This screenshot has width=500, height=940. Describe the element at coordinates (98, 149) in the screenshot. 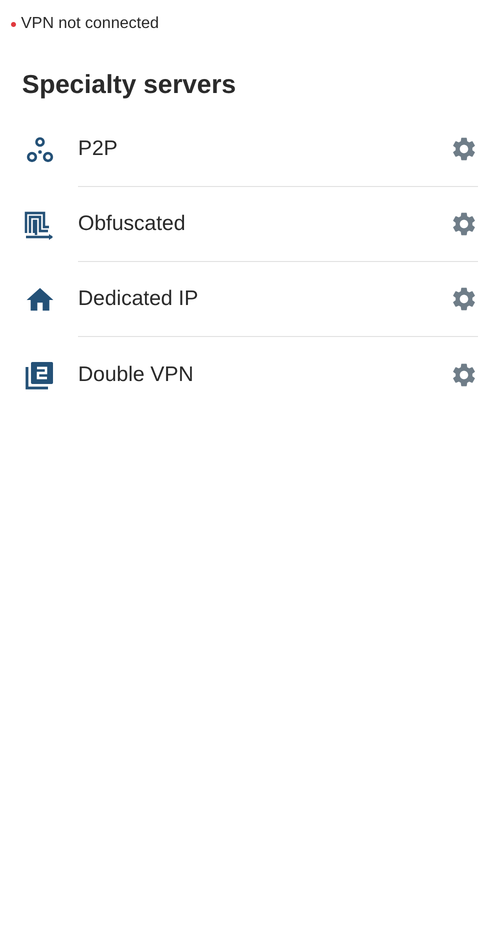

I see `server-type-item: P2P` at that location.